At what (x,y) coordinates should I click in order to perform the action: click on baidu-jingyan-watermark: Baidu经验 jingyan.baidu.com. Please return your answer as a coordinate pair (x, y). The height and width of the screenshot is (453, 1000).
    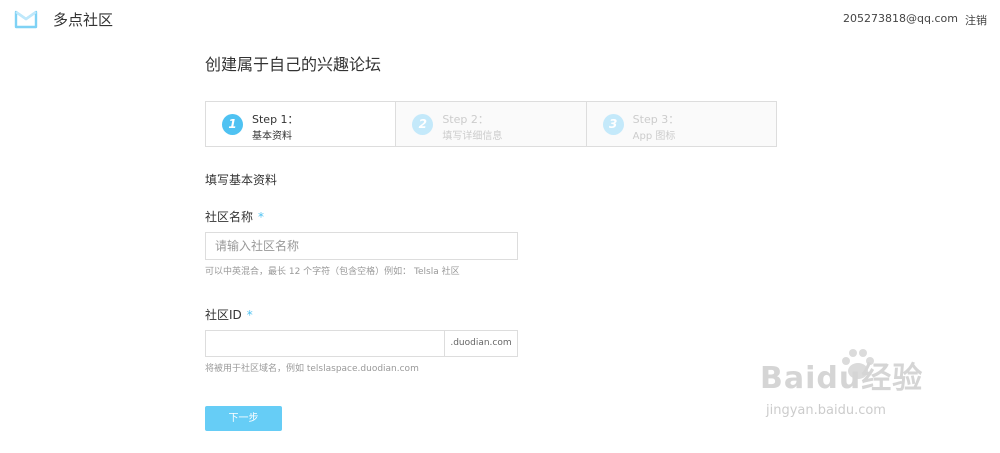
    Looking at the image, I should click on (855, 387).